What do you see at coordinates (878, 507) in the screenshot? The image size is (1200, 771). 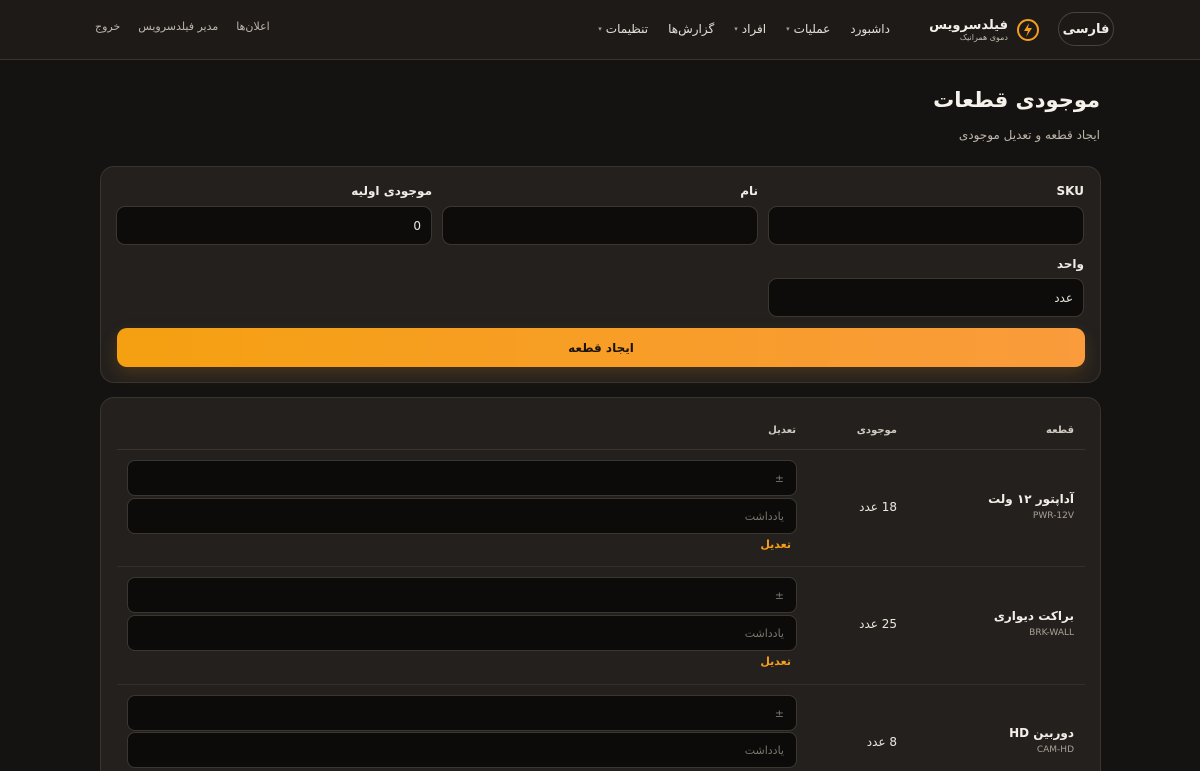 I see `part-stock: 18 عدد` at bounding box center [878, 507].